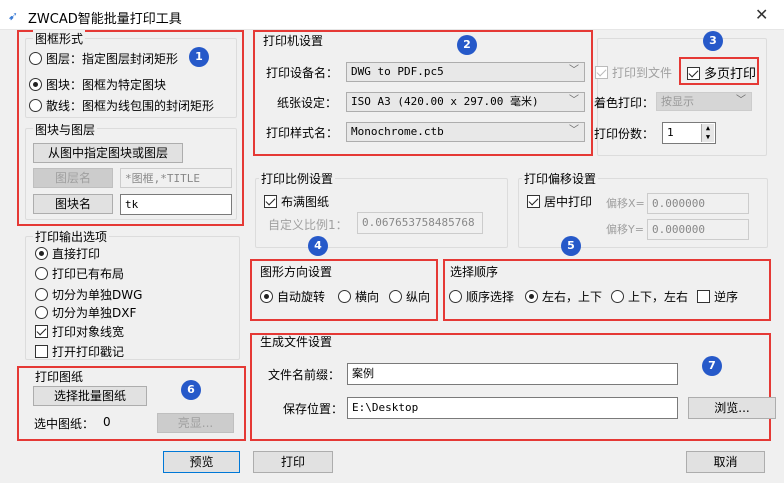 This screenshot has width=784, height=483. I want to click on paper-select: ISO A3 (420.00 x 297.00 毫米) ﹀, so click(465, 102).